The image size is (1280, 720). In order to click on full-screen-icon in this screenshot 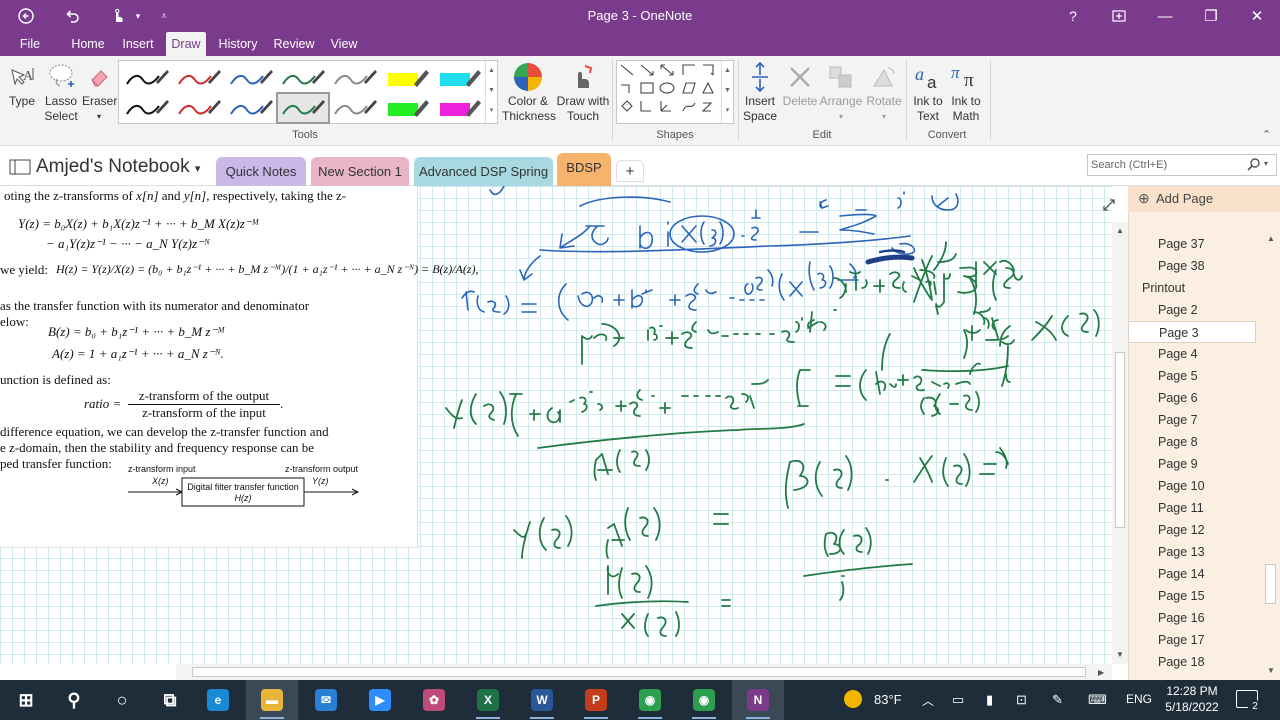, I will do `click(1119, 16)`.